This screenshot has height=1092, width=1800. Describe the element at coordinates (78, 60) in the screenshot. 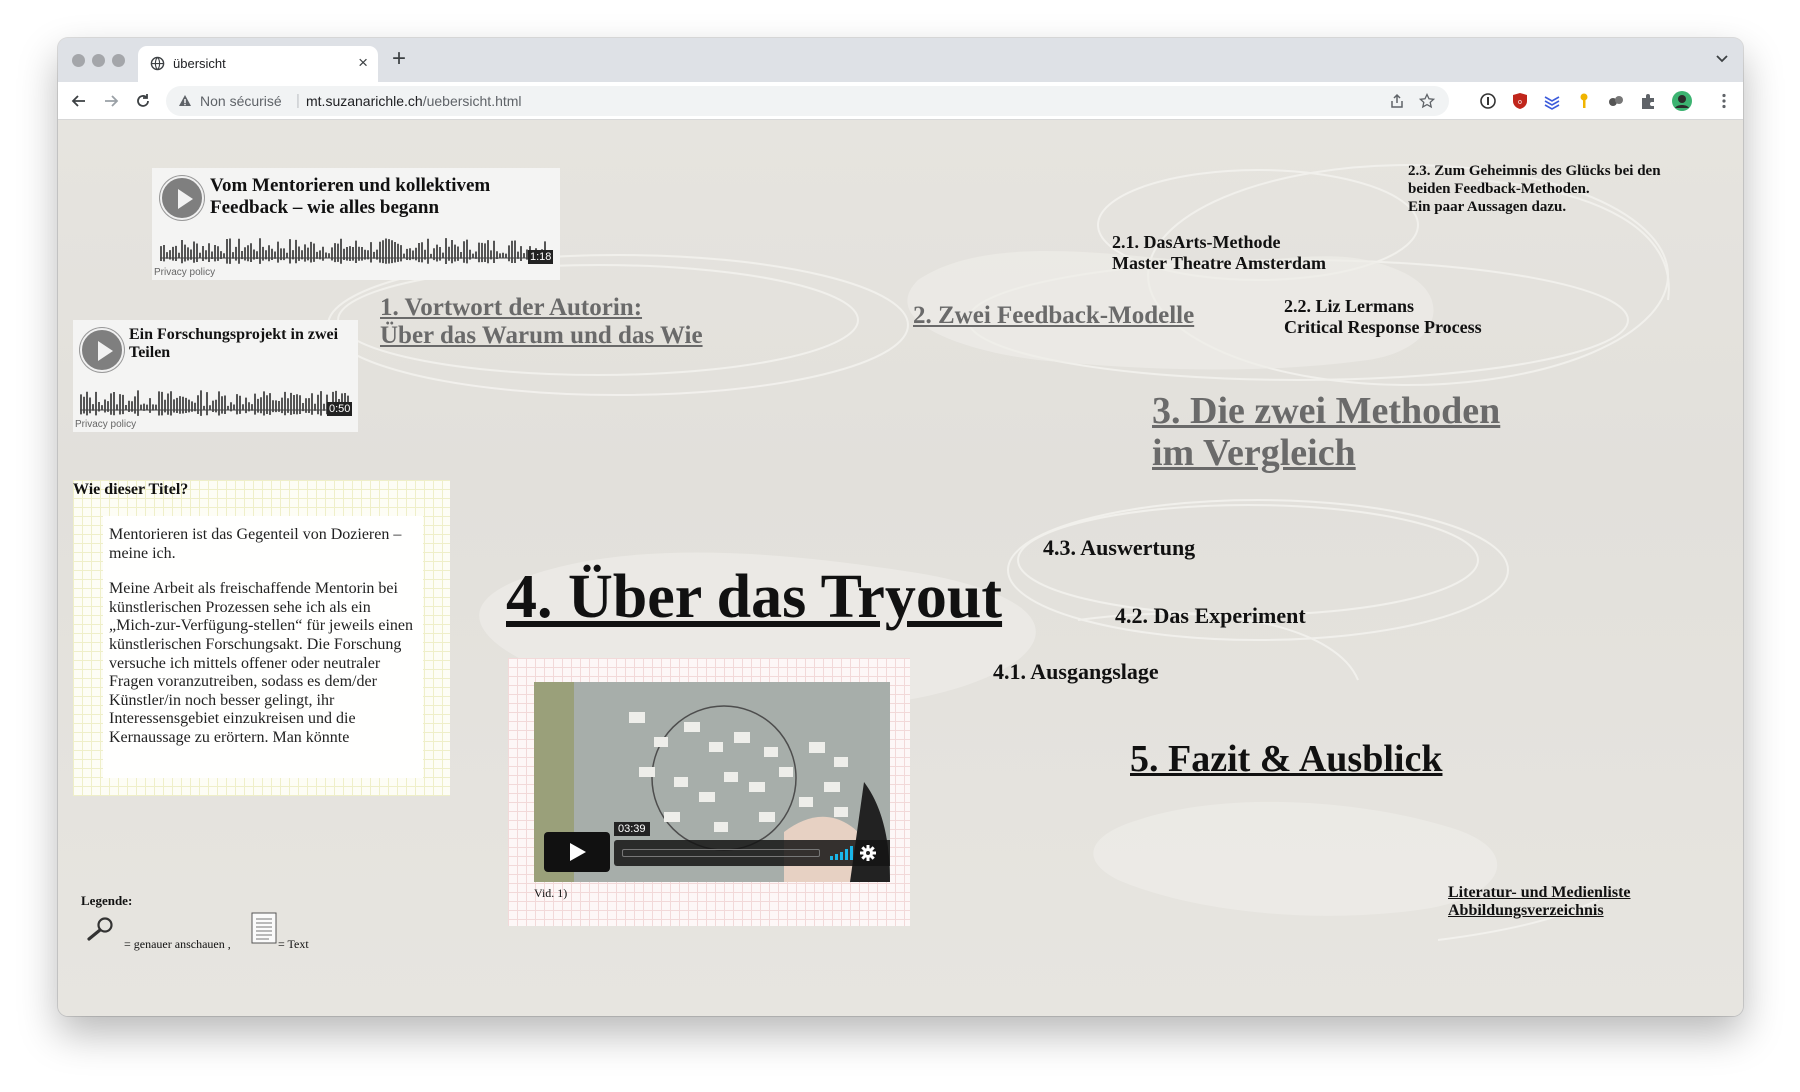

I see `close-window-button` at that location.